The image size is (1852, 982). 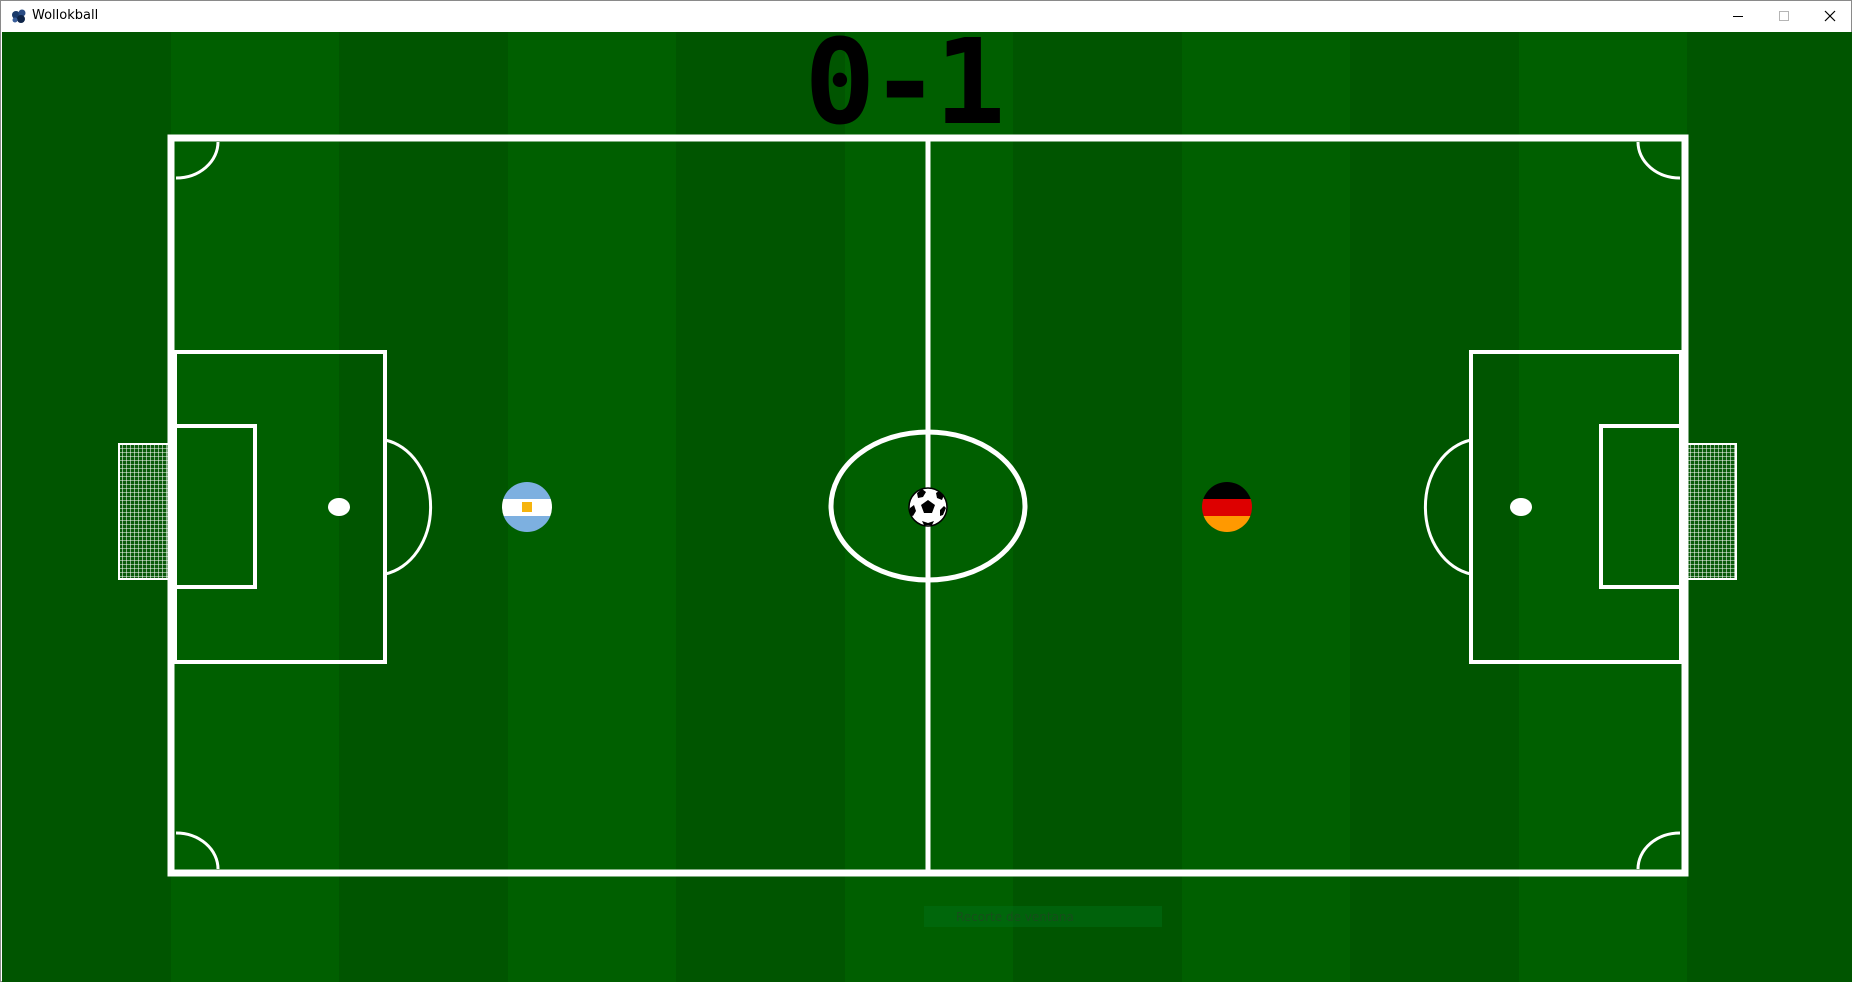 What do you see at coordinates (1711, 511) in the screenshot?
I see `right-goal-net` at bounding box center [1711, 511].